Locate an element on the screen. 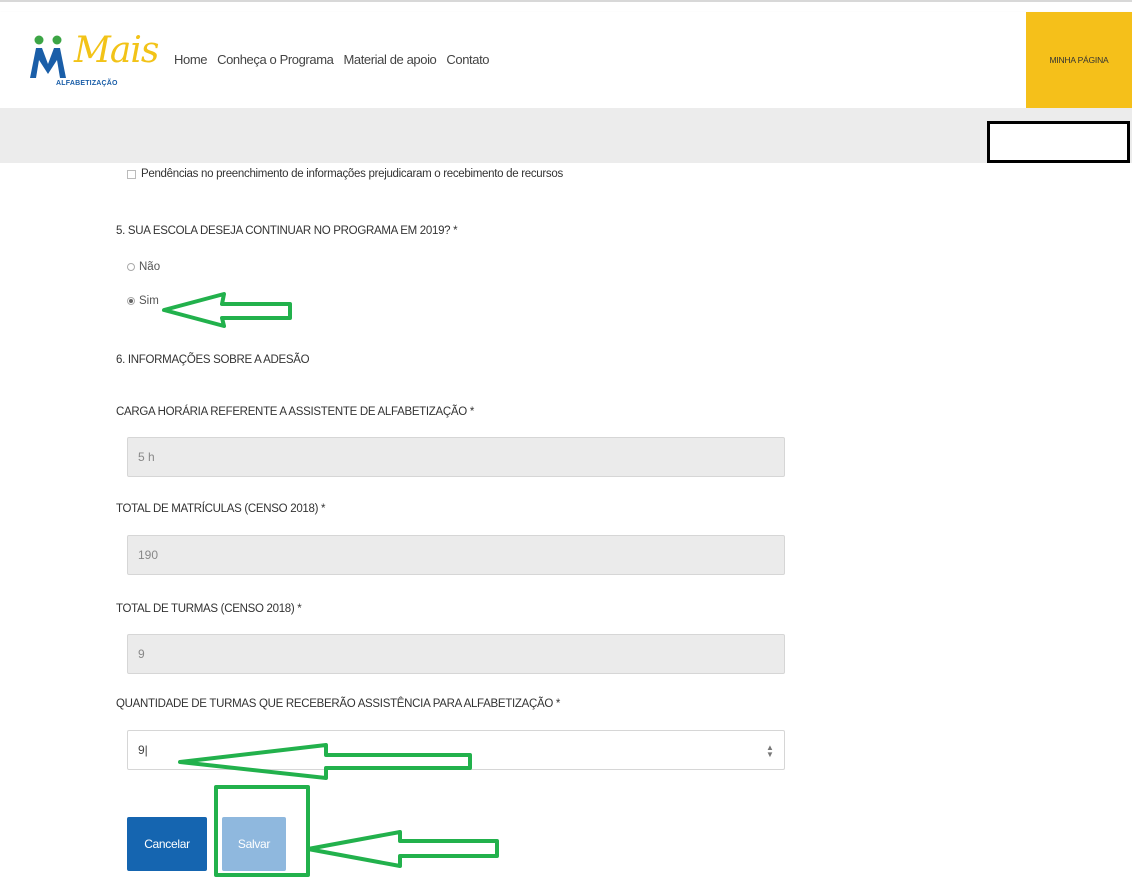 This screenshot has width=1132, height=877. save-button: Salvar is located at coordinates (254, 844).